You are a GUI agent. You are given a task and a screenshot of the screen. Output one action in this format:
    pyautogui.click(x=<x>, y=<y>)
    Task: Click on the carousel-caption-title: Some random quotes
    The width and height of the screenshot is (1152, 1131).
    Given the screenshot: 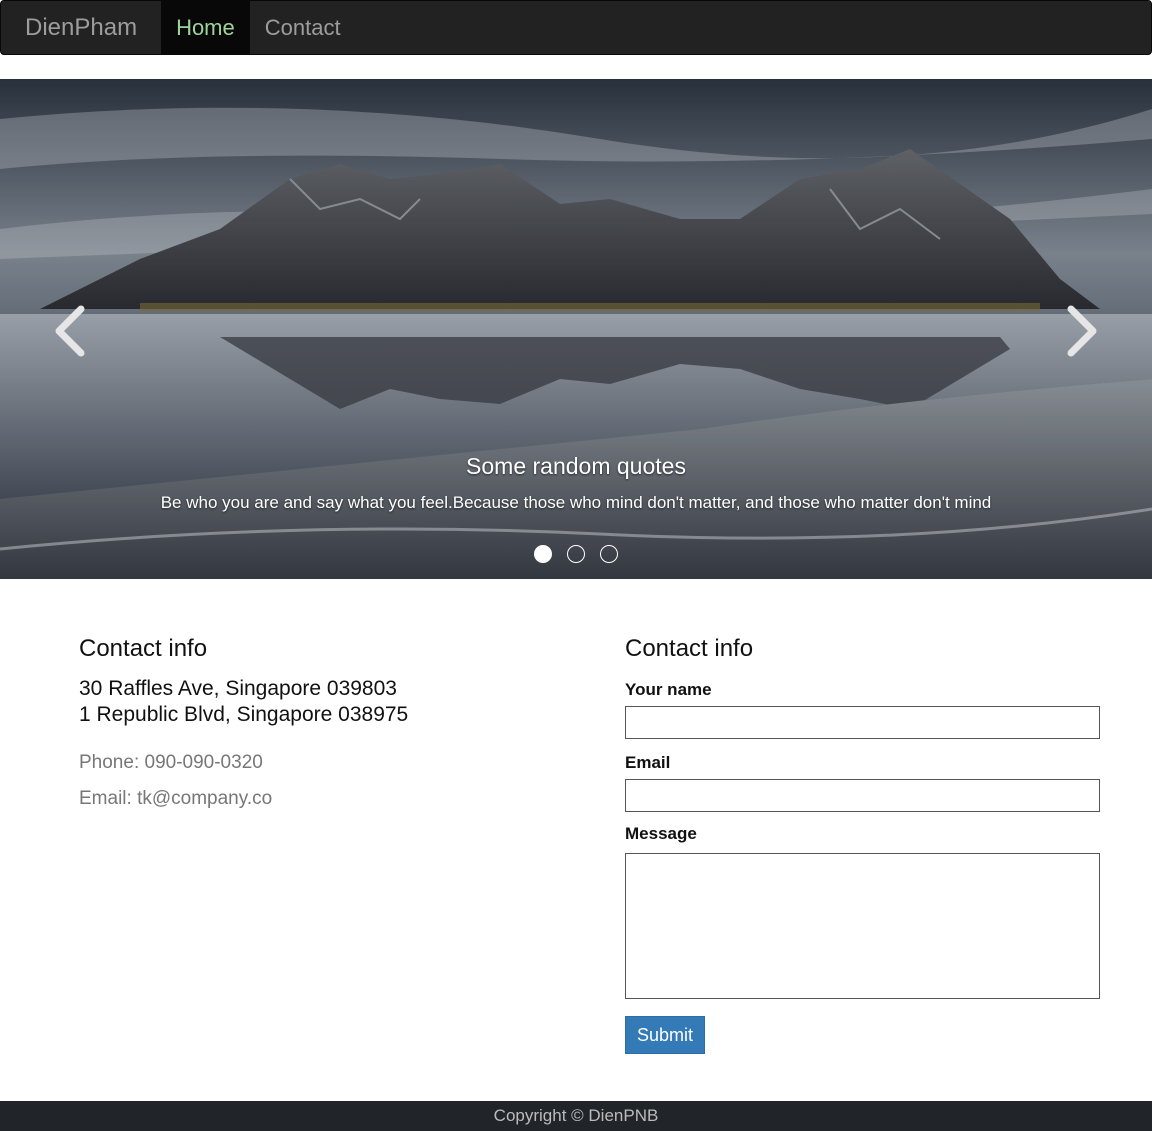 What is the action you would take?
    pyautogui.click(x=576, y=466)
    